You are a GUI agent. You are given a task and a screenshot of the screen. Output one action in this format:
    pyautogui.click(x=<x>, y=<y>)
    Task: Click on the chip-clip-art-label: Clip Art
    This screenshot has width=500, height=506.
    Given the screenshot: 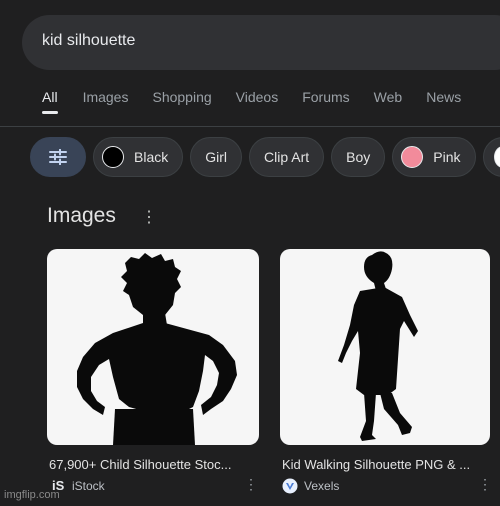 What is the action you would take?
    pyautogui.click(x=287, y=157)
    